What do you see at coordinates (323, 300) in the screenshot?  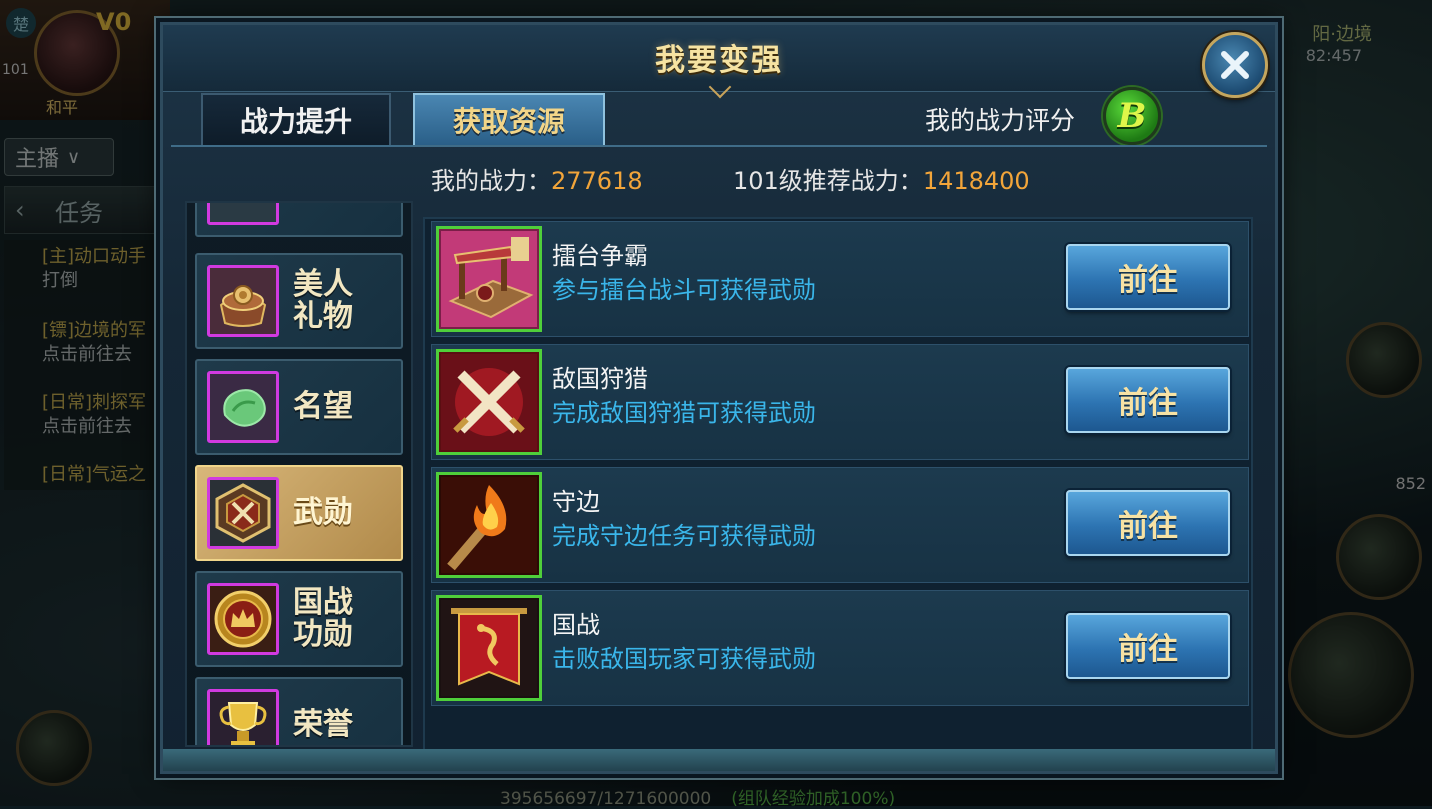 I see `category-label: 美人 礼物` at bounding box center [323, 300].